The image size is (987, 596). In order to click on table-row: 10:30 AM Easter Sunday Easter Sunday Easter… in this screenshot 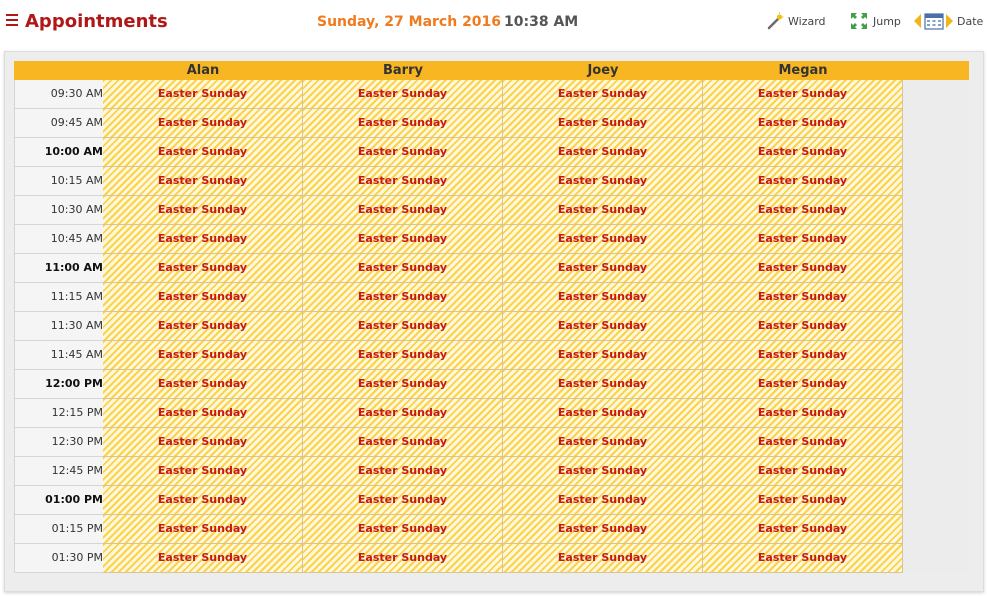, I will do `click(459, 210)`.